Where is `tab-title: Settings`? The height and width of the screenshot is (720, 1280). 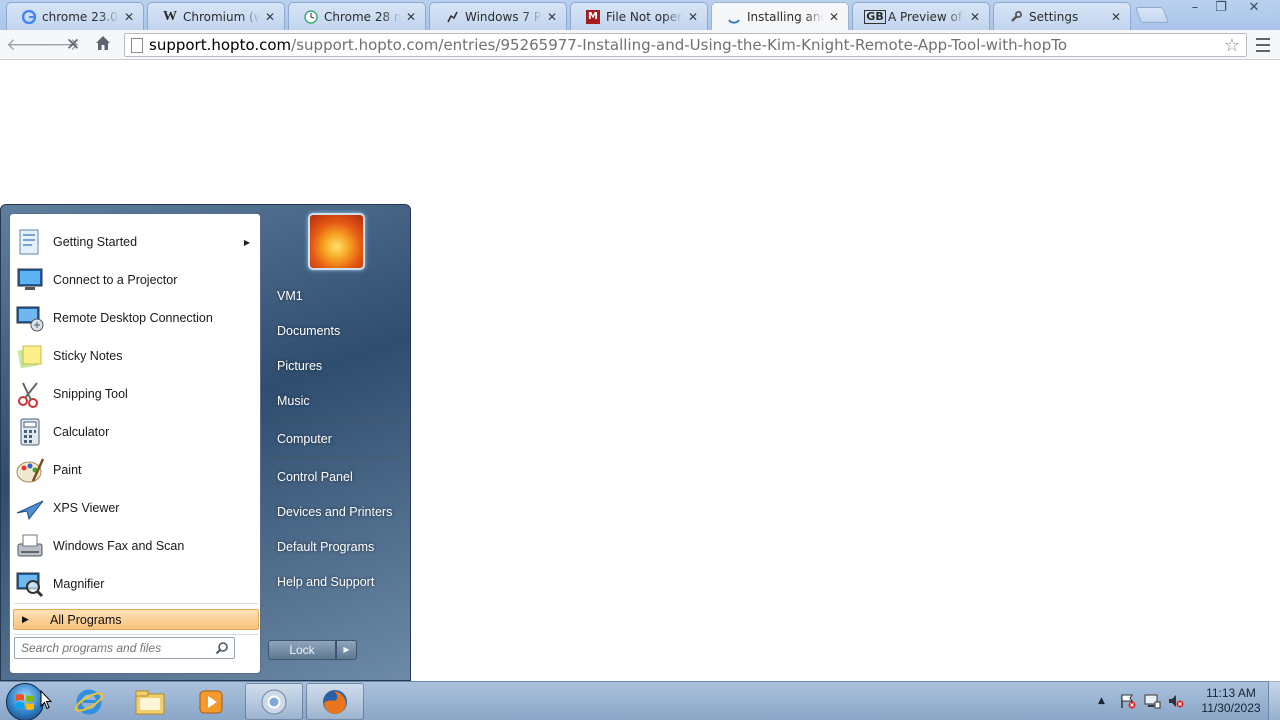
tab-title: Settings is located at coordinates (1054, 16).